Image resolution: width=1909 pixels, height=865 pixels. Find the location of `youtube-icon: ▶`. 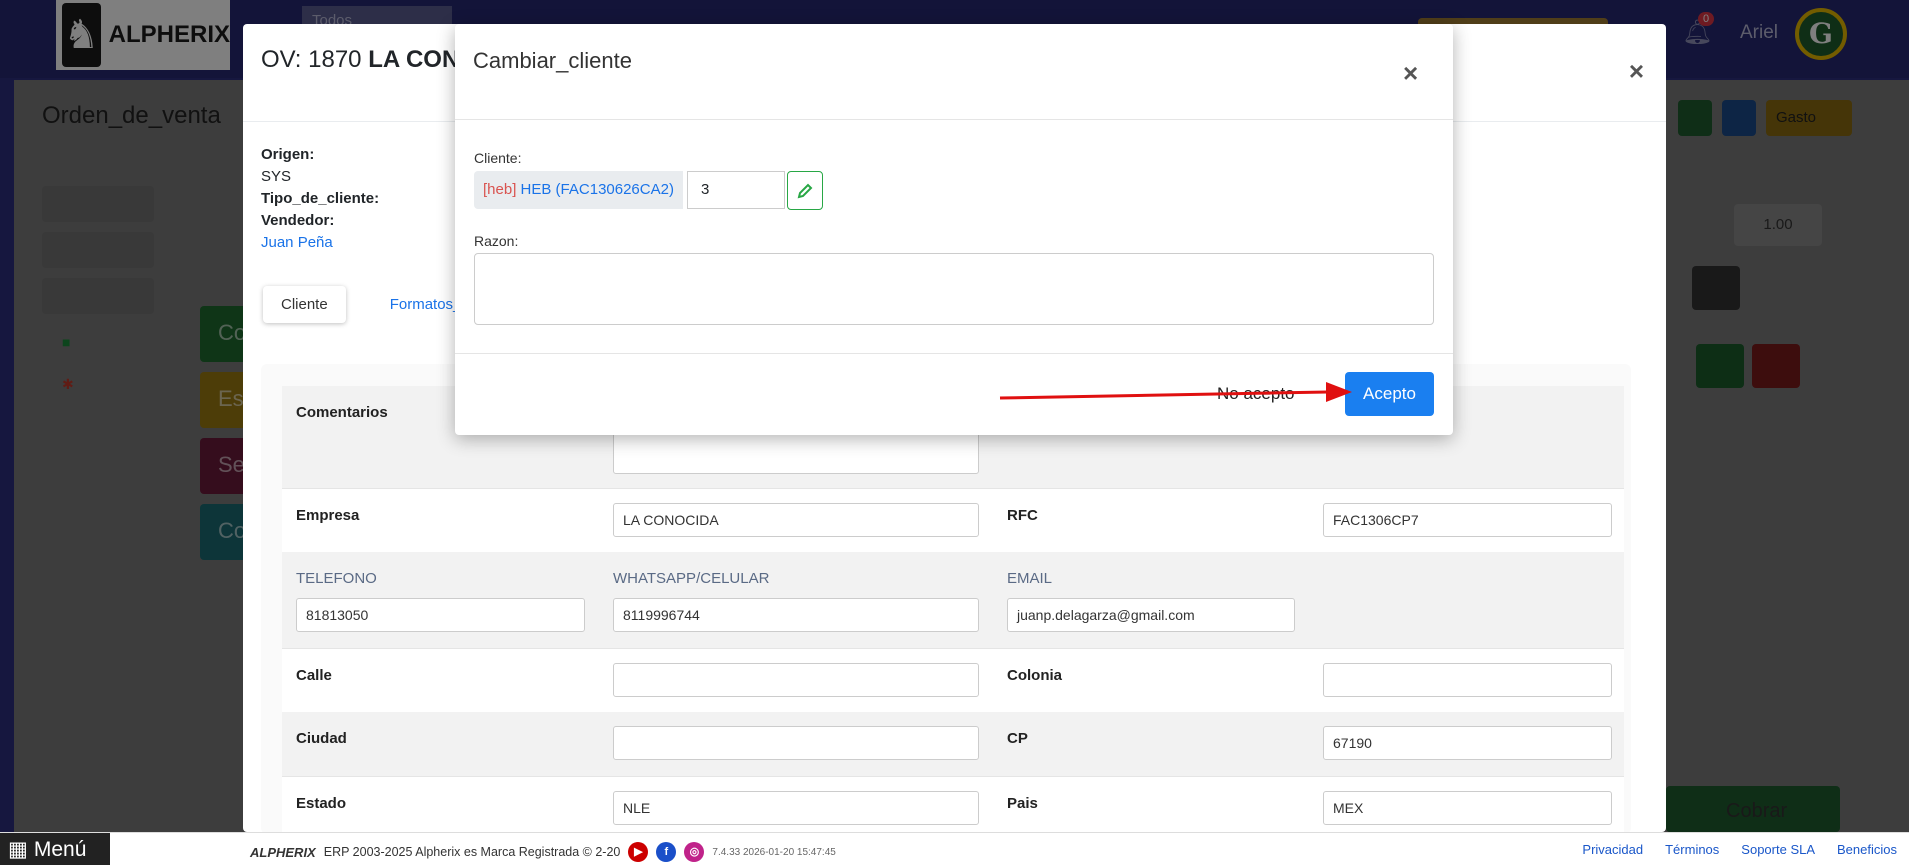

youtube-icon: ▶ is located at coordinates (638, 852).